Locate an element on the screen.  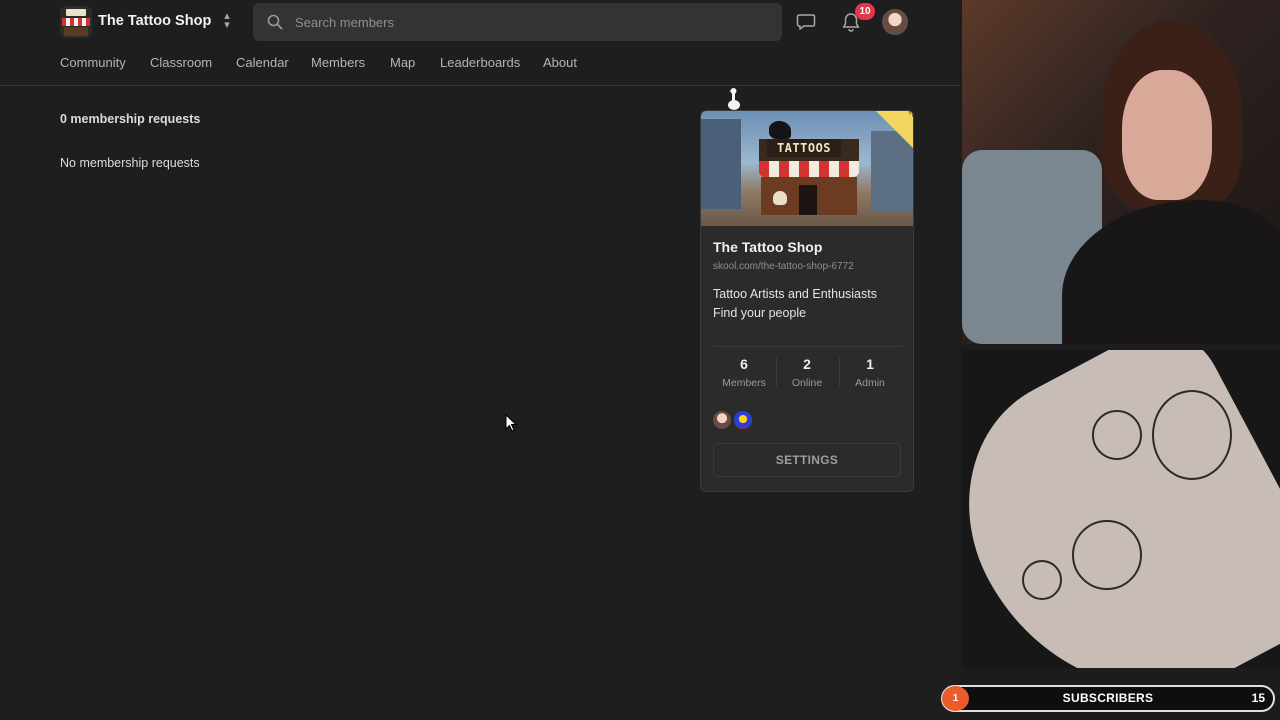
stat-value: 2 is located at coordinates (807, 364).